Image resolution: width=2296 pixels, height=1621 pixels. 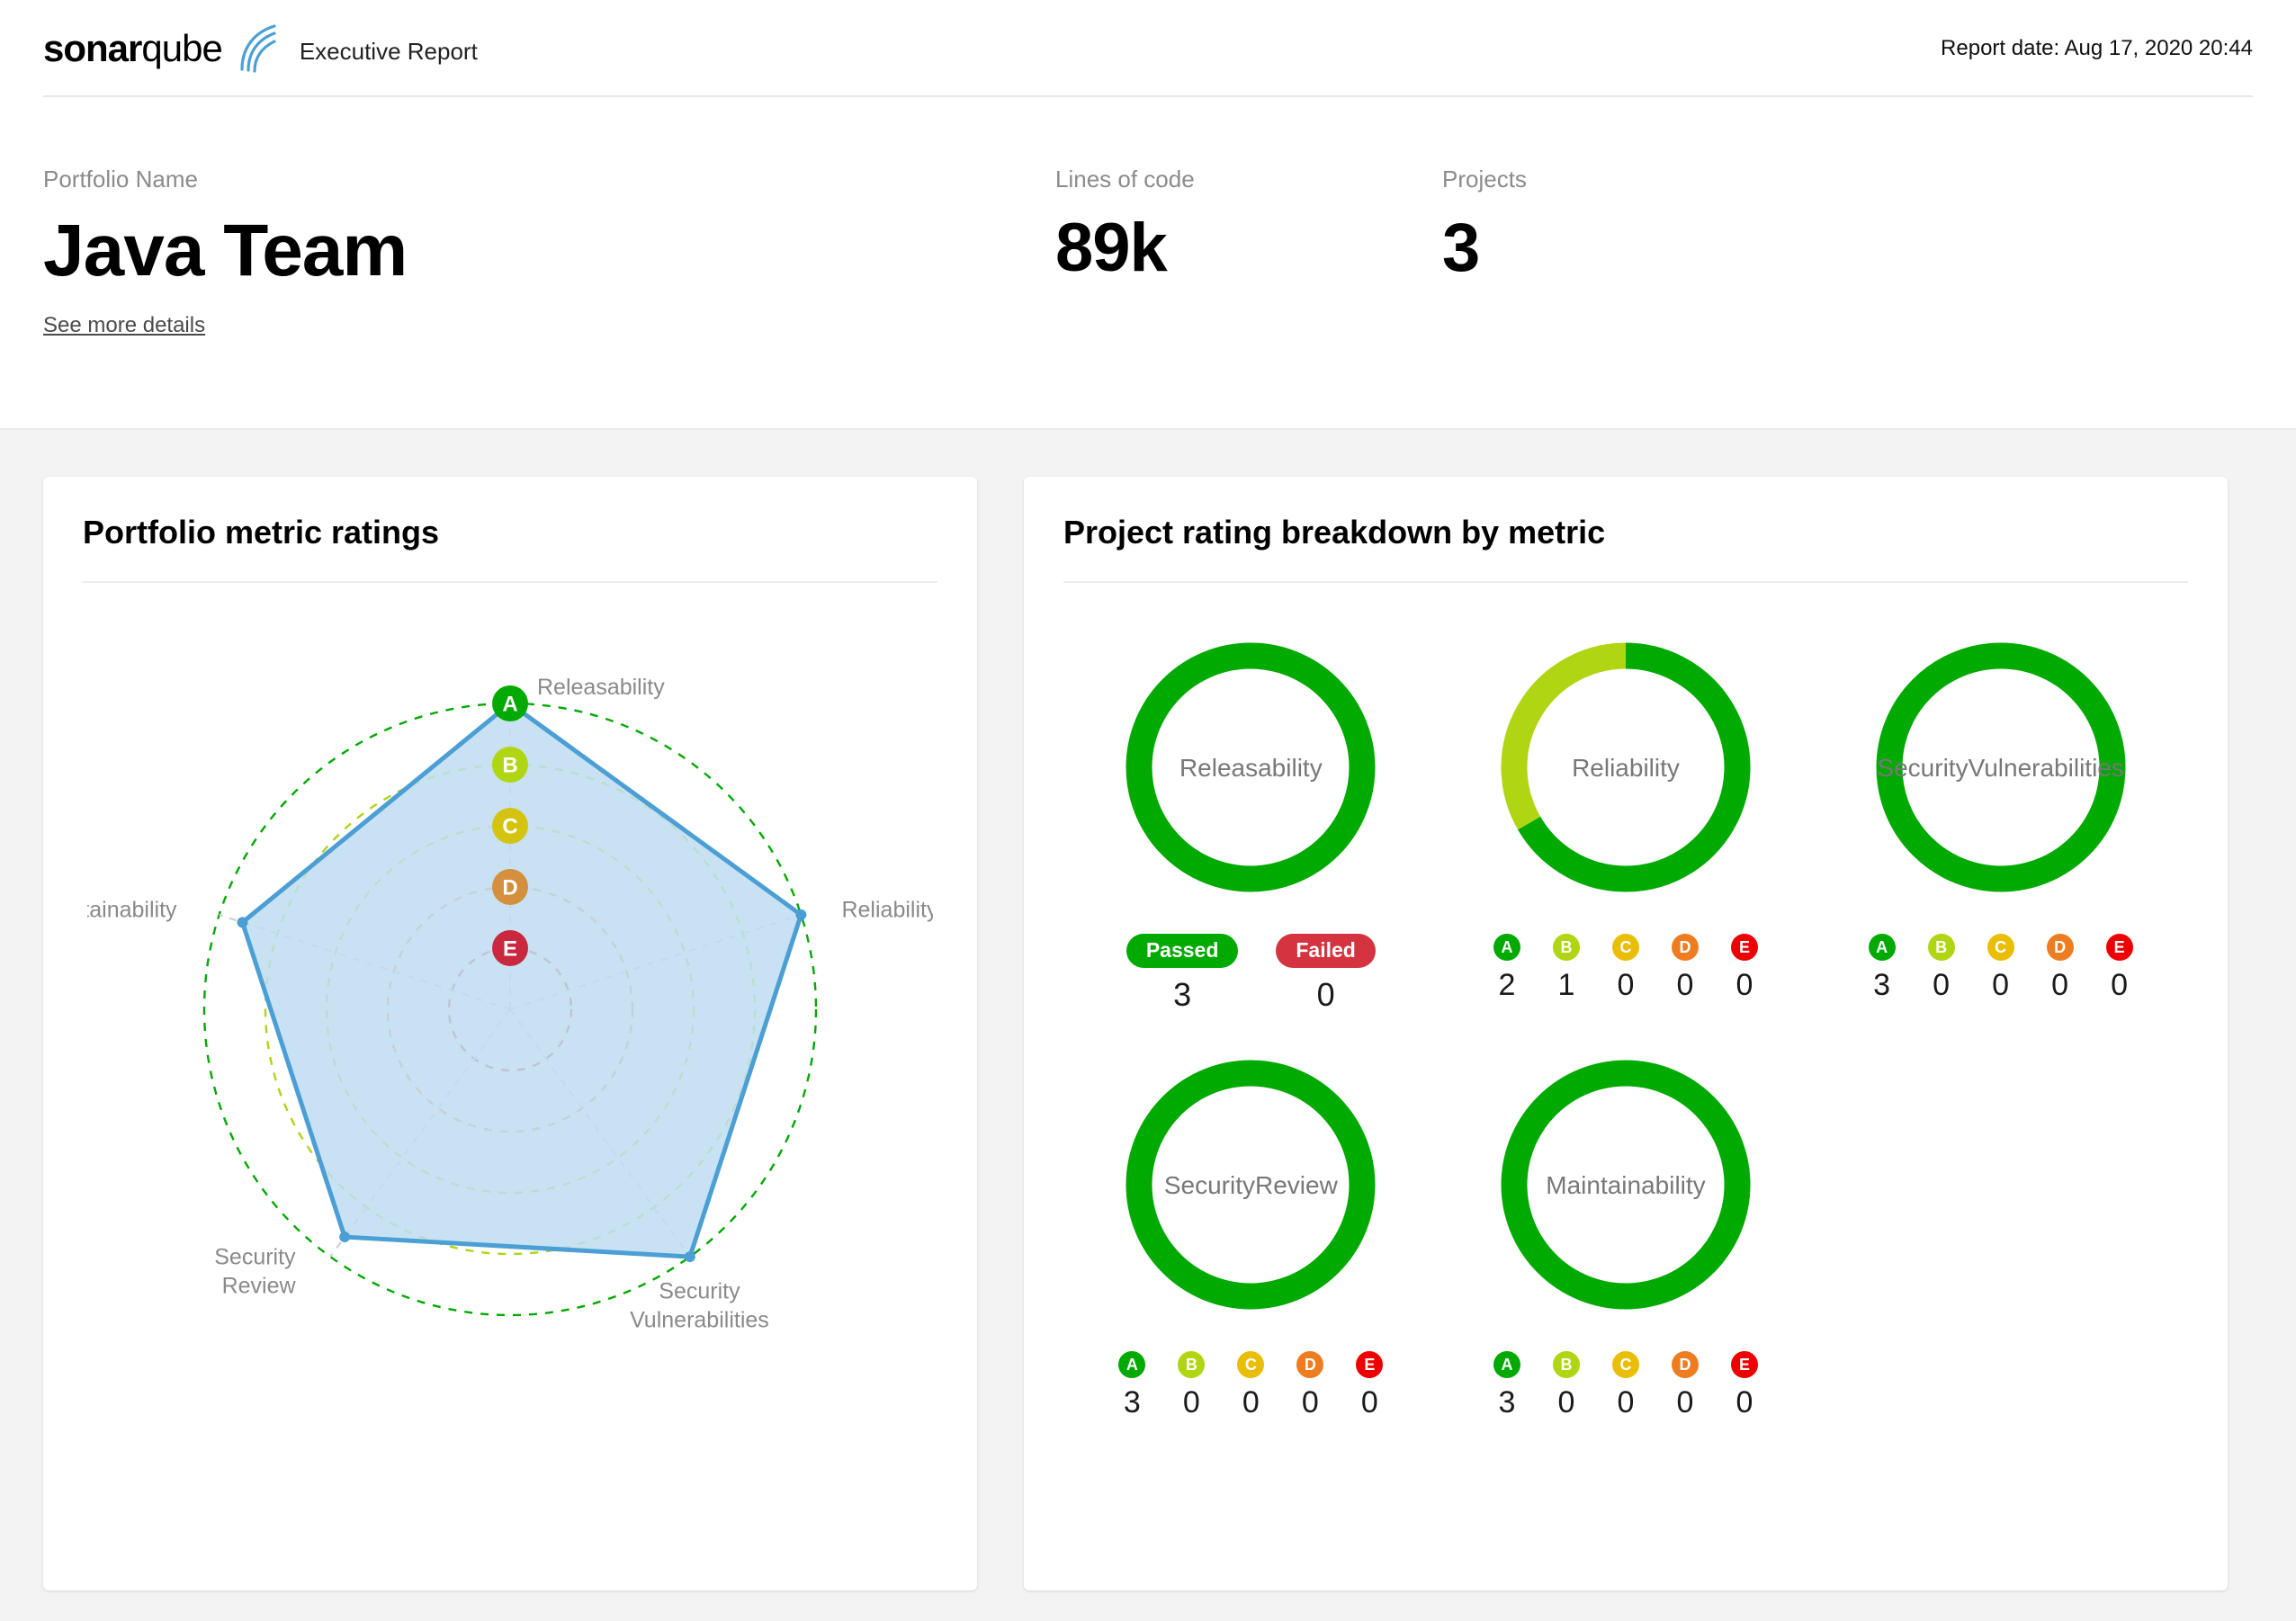 What do you see at coordinates (1182, 994) in the screenshot?
I see `passfail-count-passed: 3` at bounding box center [1182, 994].